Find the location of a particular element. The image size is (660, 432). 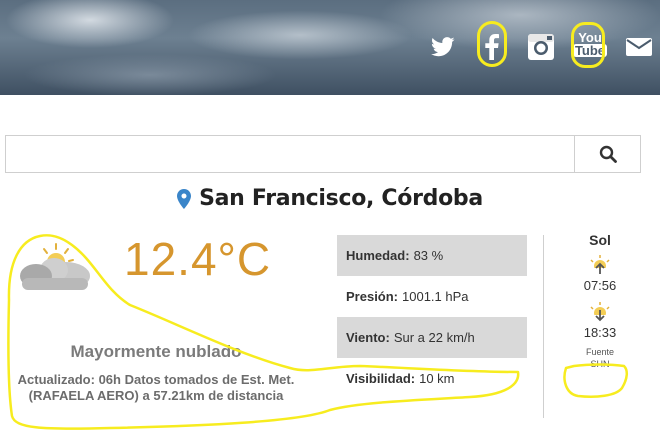

sunset-icon is located at coordinates (600, 312).